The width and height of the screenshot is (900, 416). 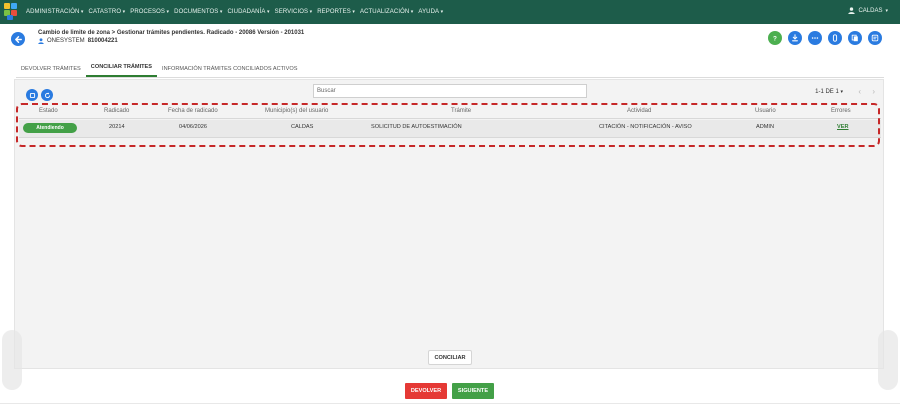 What do you see at coordinates (51, 71) in the screenshot?
I see `tab-devolver-tramites: DEVOLVER TRÁMITES` at bounding box center [51, 71].